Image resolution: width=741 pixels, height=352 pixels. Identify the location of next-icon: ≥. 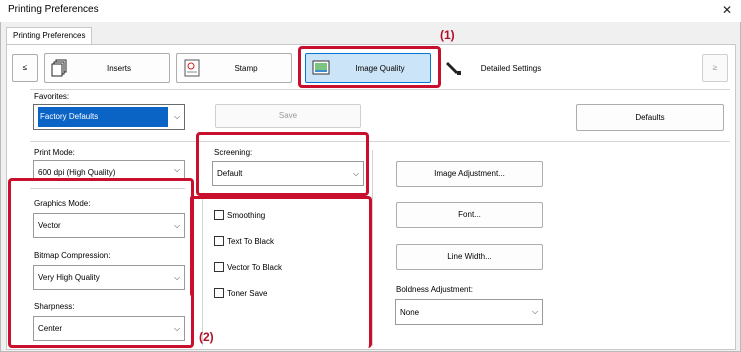
(715, 67).